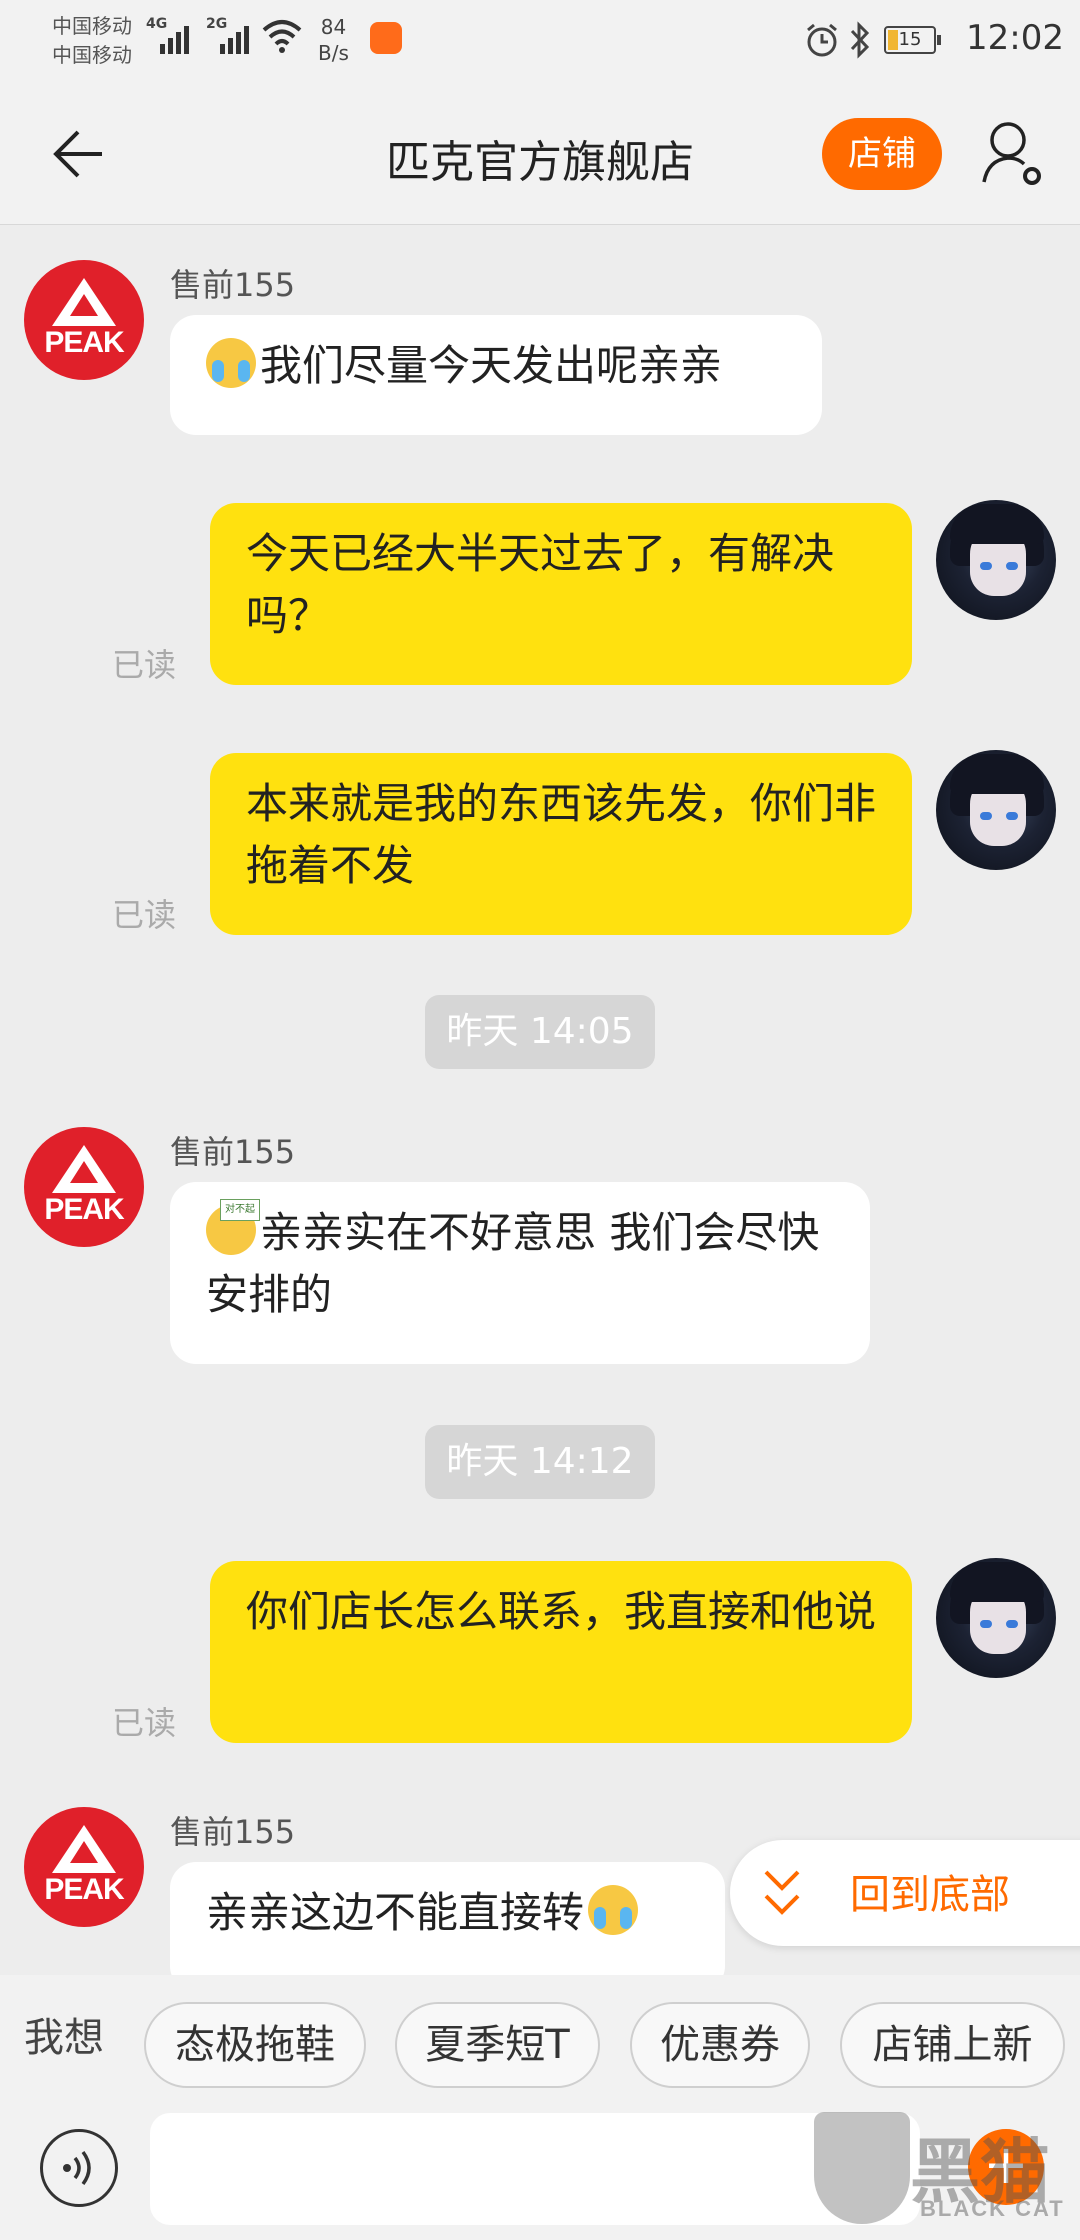 This screenshot has width=1080, height=2240. I want to click on outgoing-message: 今天已经大半天过去了，有解决吗？, so click(561, 594).